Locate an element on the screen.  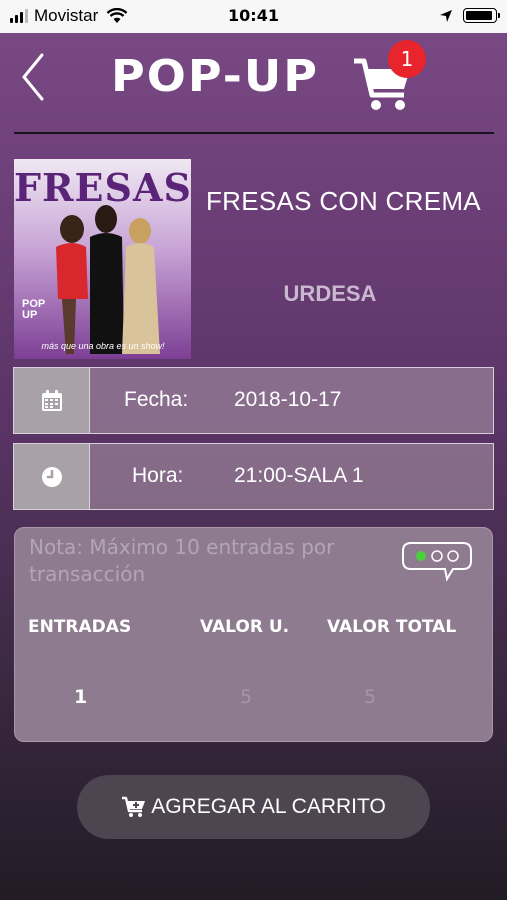
calendar-icon is located at coordinates (51, 400).